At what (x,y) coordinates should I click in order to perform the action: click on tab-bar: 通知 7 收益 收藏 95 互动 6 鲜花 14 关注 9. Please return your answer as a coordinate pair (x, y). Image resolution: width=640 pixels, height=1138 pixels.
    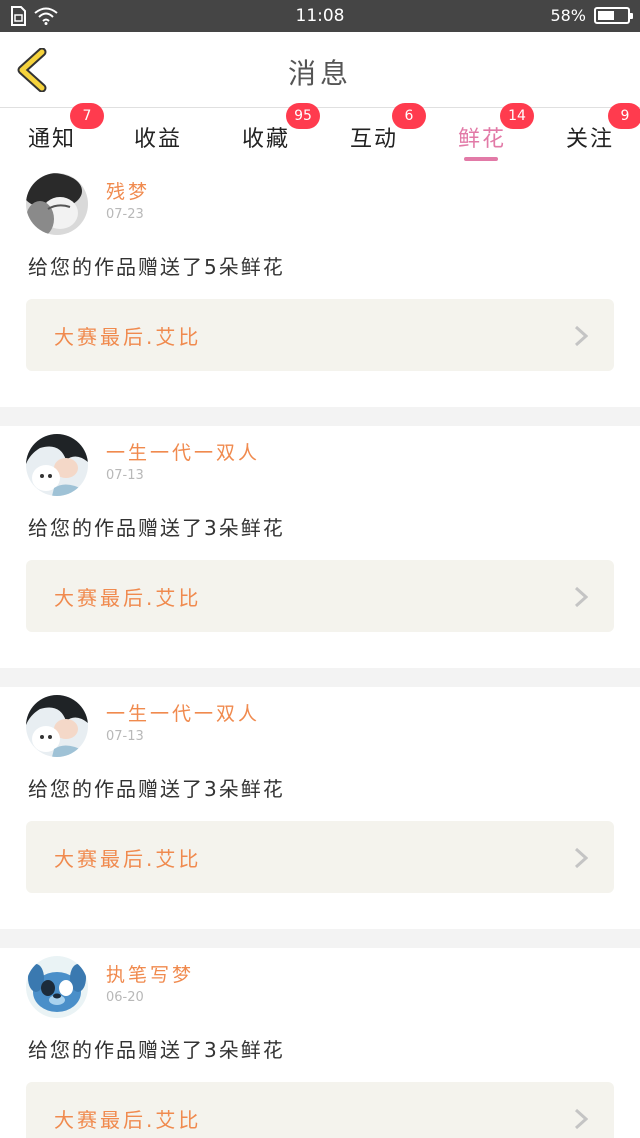
    Looking at the image, I should click on (320, 134).